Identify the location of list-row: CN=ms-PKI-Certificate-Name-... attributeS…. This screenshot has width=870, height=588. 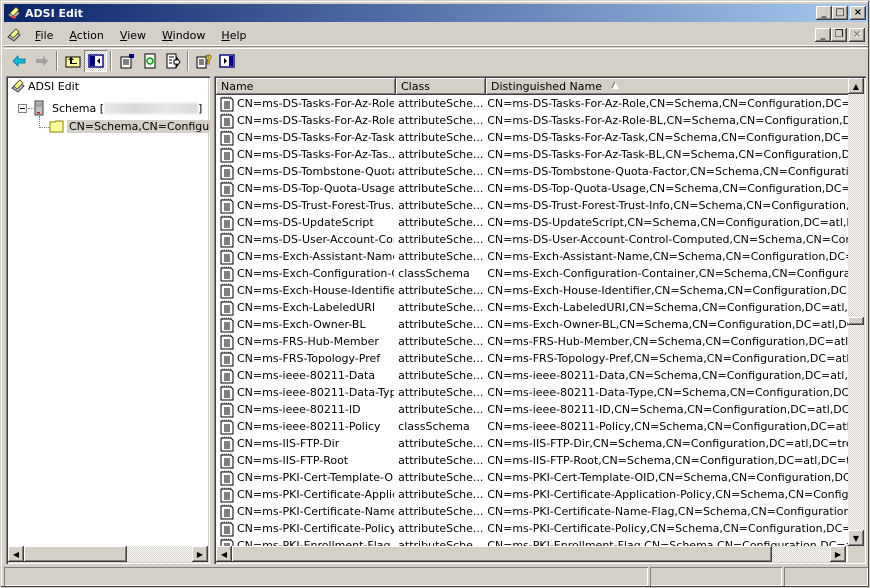
(532, 511).